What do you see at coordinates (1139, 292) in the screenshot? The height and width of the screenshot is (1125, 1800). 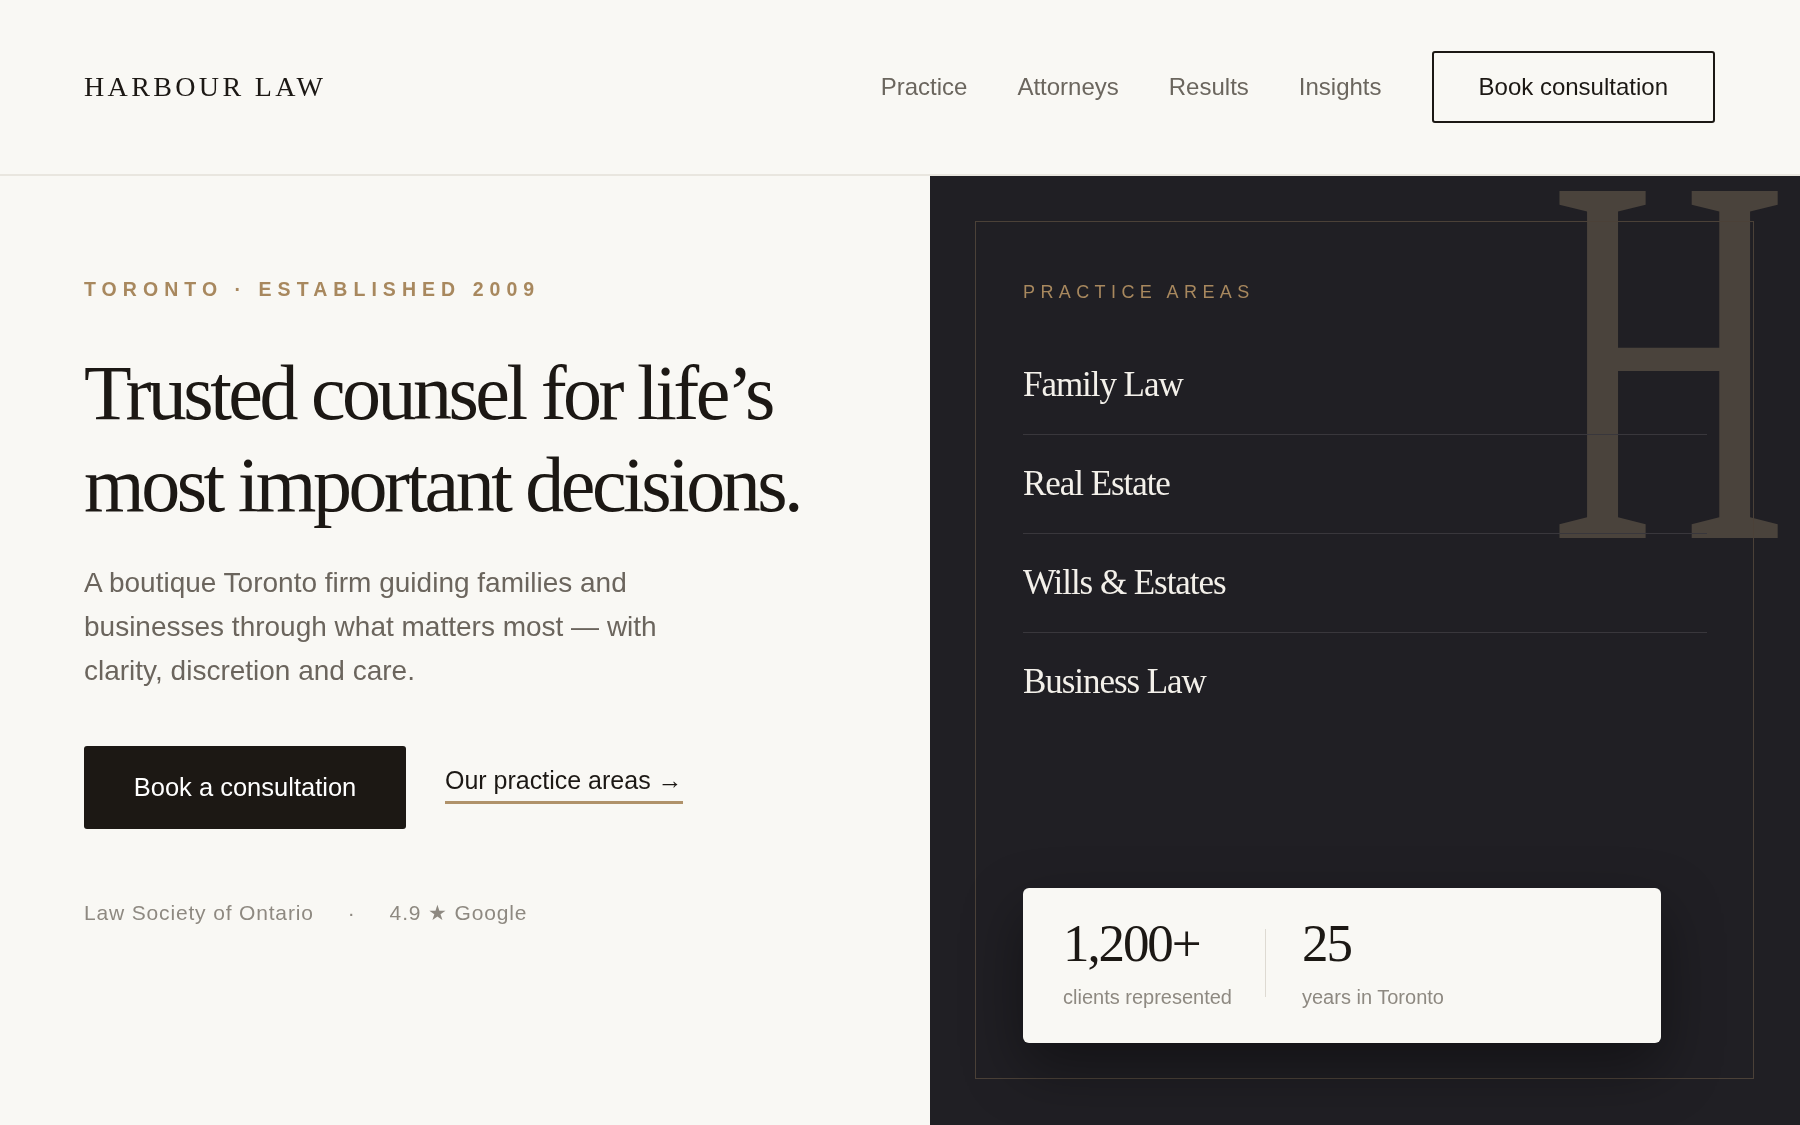 I see `section-label: PRACTICE AREAS` at bounding box center [1139, 292].